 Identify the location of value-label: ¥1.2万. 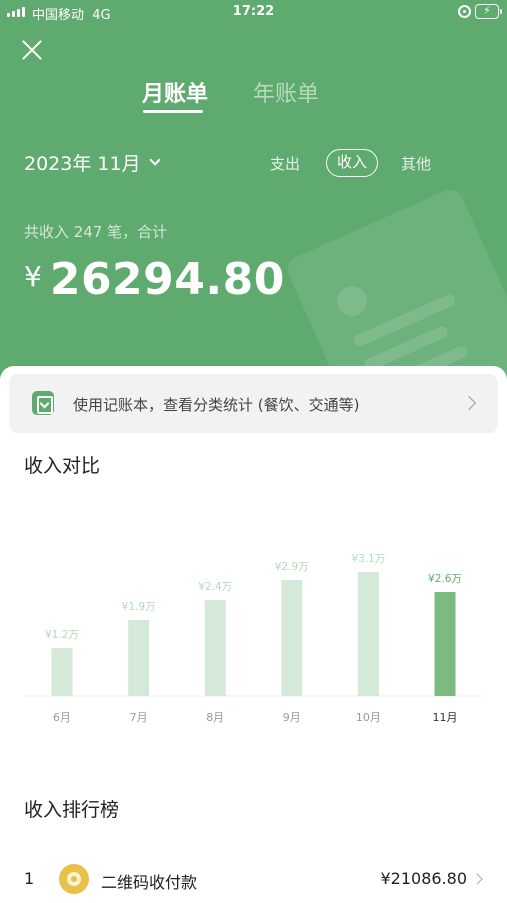
(62, 635).